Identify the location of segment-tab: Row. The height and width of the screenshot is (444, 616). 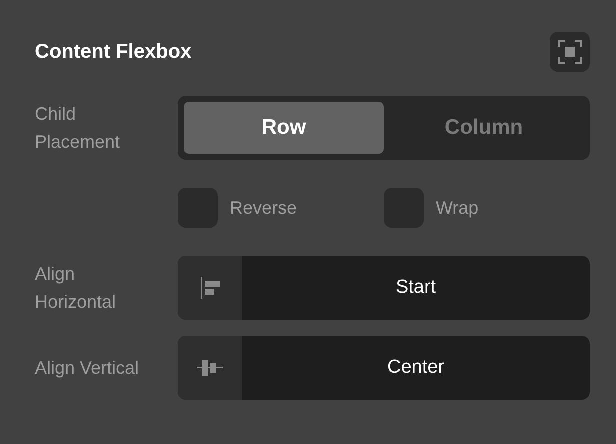
(284, 128).